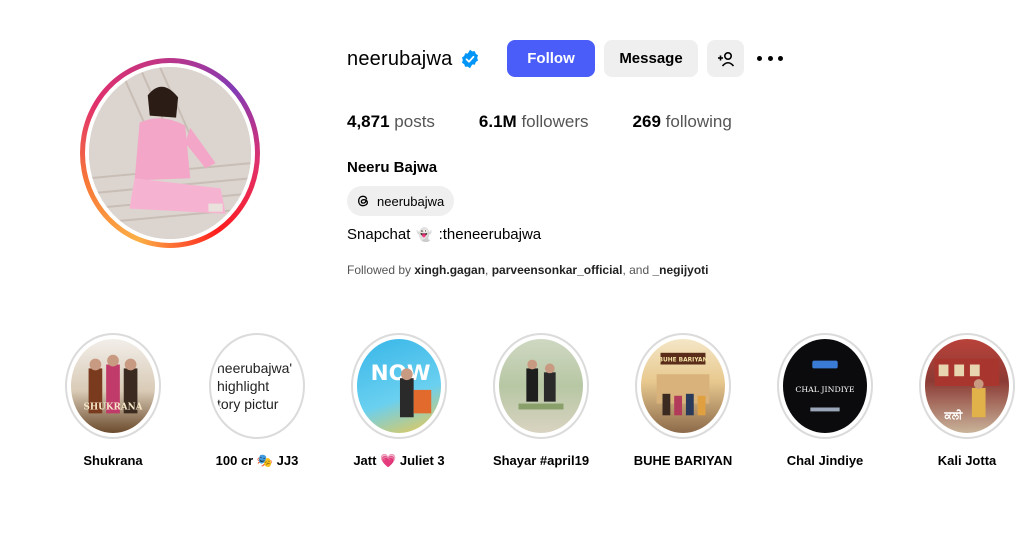 The height and width of the screenshot is (536, 1024). Describe the element at coordinates (399, 59) in the screenshot. I see `profile-username: neerubajwa` at that location.